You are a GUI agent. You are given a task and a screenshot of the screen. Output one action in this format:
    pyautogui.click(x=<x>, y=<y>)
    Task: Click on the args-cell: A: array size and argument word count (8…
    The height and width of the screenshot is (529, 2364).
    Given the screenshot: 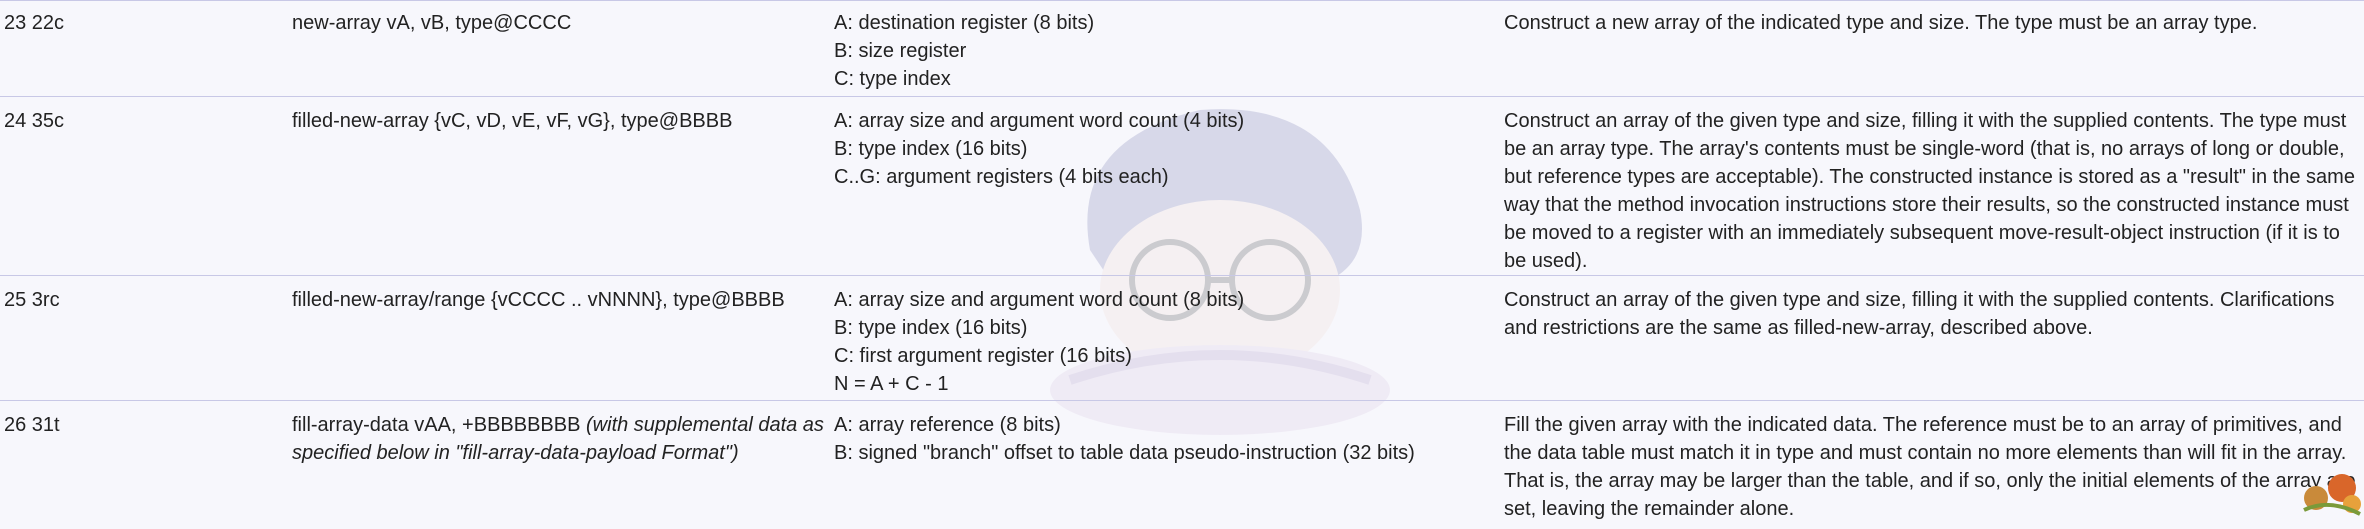 What is the action you would take?
    pyautogui.click(x=1165, y=338)
    